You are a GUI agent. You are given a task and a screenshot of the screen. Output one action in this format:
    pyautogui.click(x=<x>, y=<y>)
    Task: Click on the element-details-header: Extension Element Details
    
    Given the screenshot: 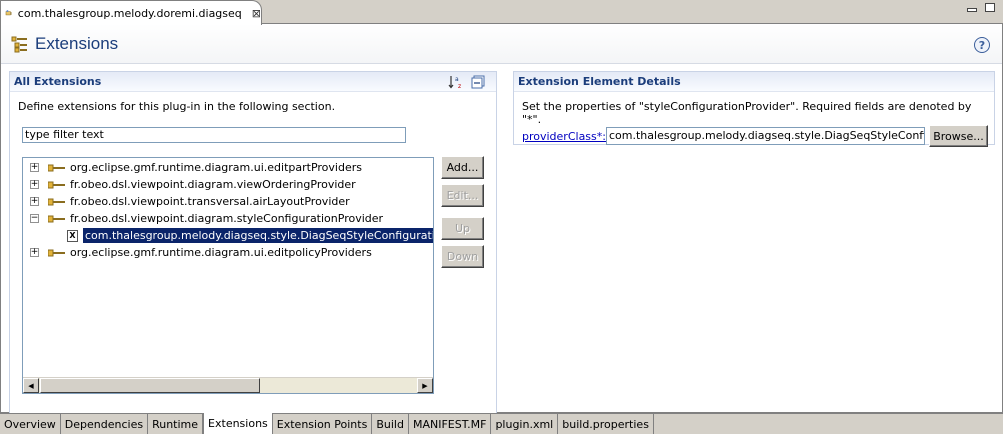 What is the action you would take?
    pyautogui.click(x=754, y=82)
    